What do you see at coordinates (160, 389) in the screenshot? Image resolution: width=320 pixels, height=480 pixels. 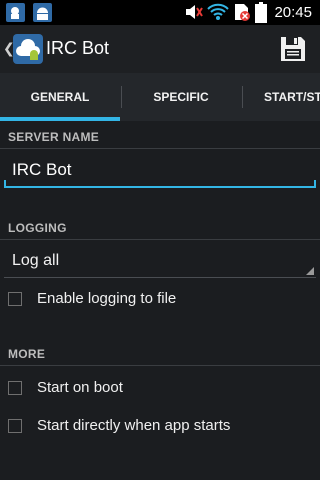 I see `start-on-boot-row: Start on boot` at bounding box center [160, 389].